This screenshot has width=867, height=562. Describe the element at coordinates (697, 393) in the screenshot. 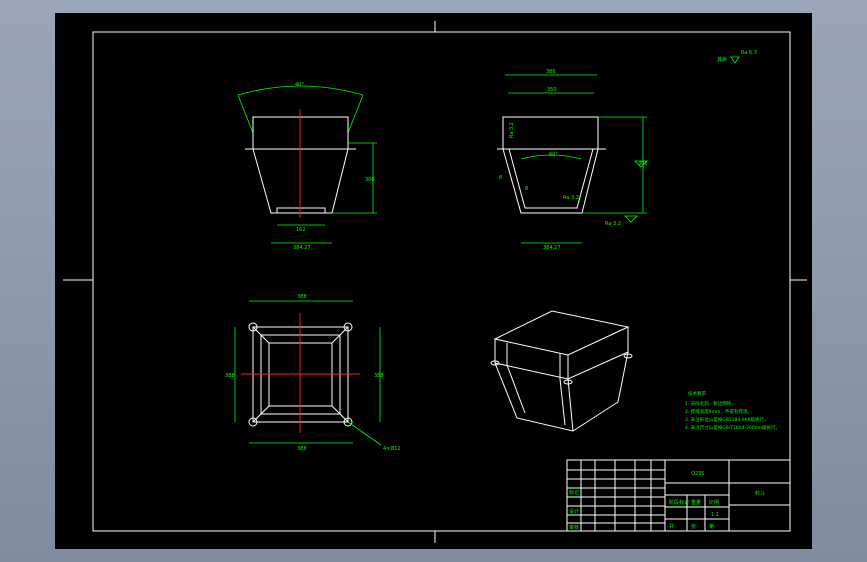

I see `tech-title: 技术要求` at that location.